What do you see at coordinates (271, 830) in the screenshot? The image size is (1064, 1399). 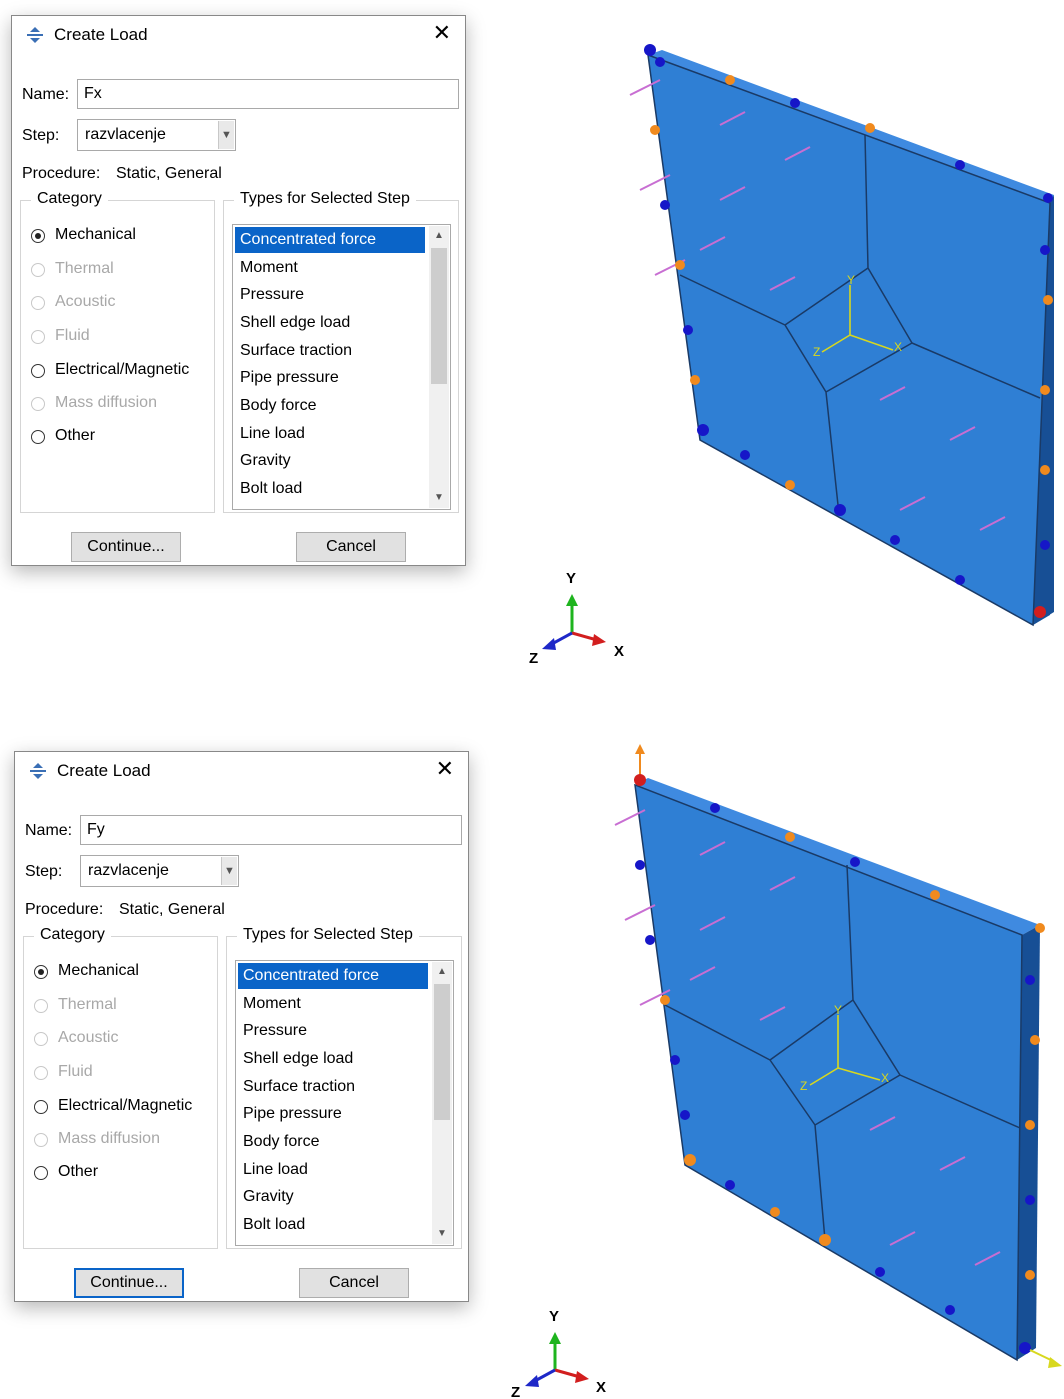 I see `name-input: Fy` at bounding box center [271, 830].